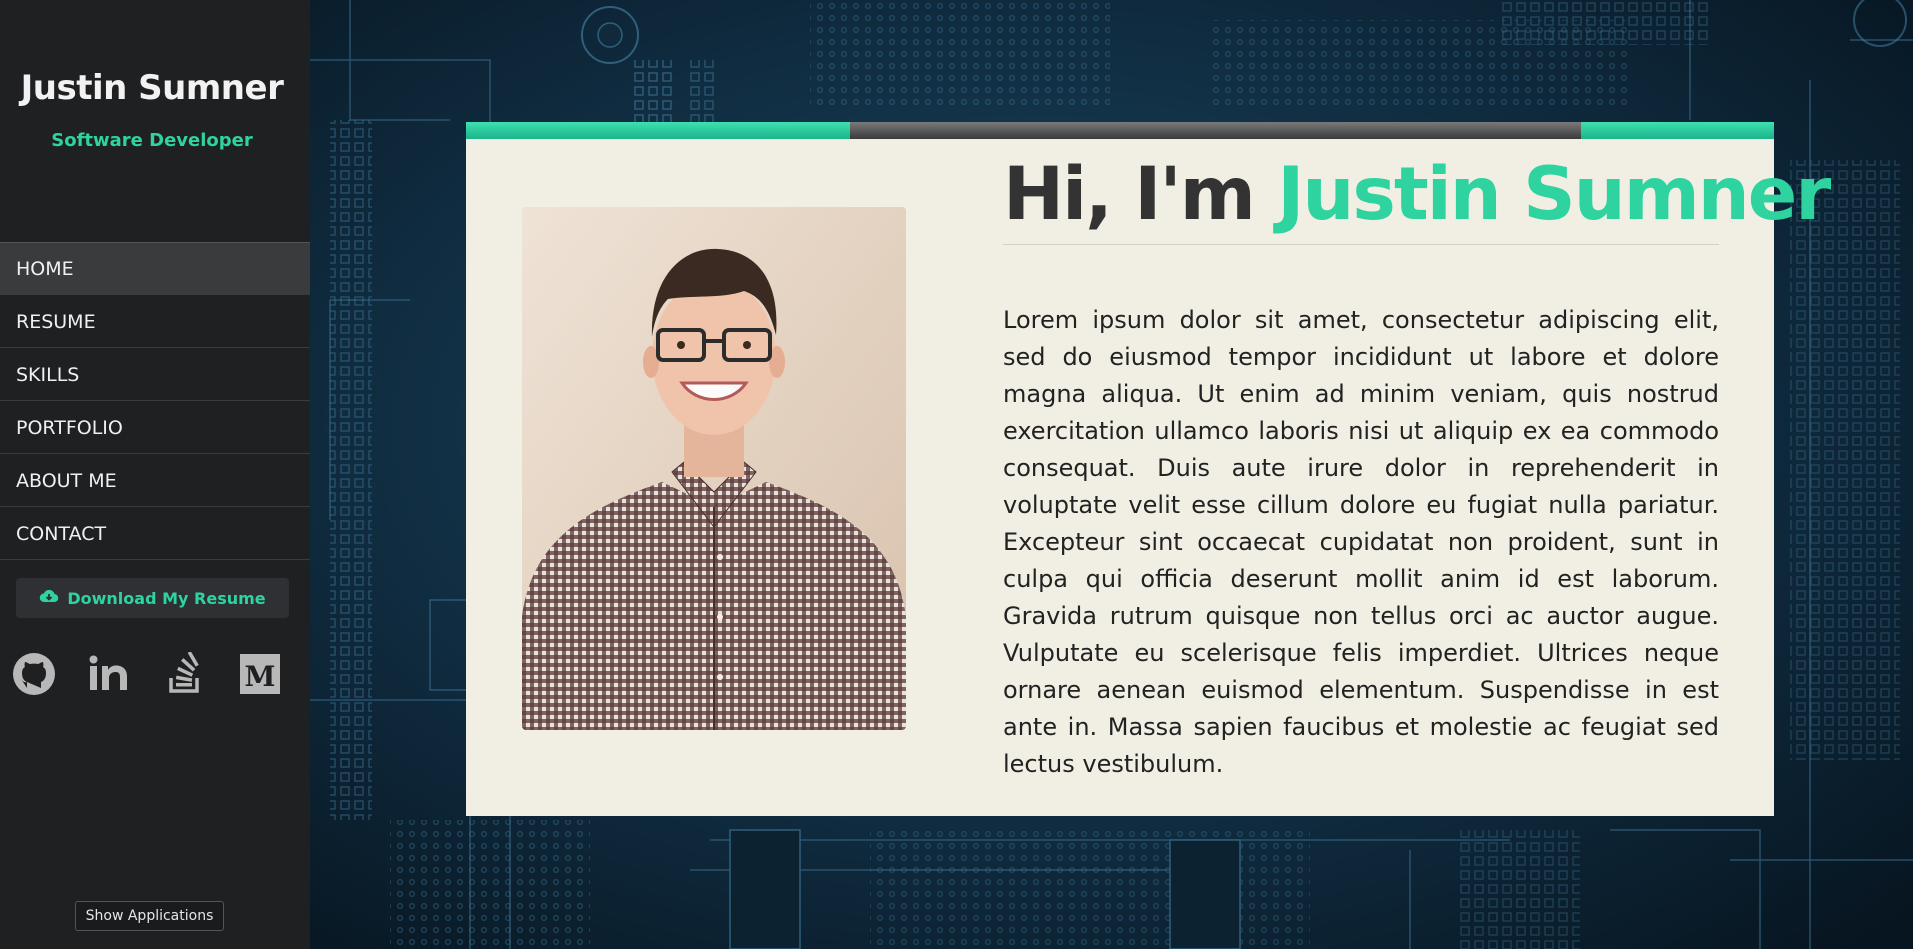 The width and height of the screenshot is (1913, 949). Describe the element at coordinates (185, 674) in the screenshot. I see `stackoverflow-icon` at that location.